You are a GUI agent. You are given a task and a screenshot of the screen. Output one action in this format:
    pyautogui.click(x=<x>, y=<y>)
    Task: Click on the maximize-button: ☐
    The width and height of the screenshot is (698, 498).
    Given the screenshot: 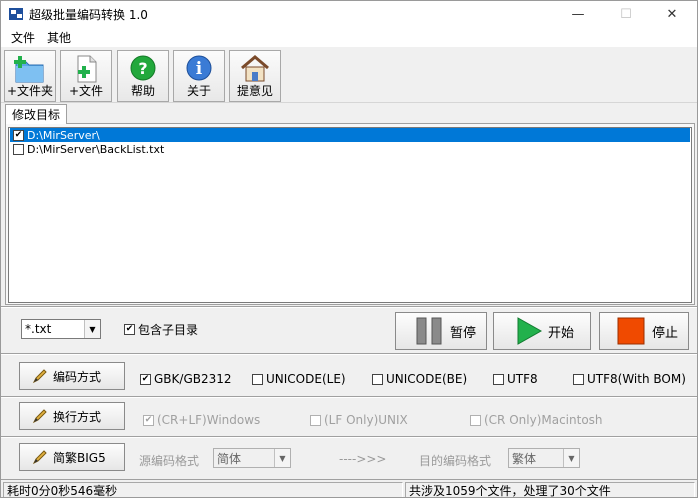 What is the action you would take?
    pyautogui.click(x=626, y=14)
    